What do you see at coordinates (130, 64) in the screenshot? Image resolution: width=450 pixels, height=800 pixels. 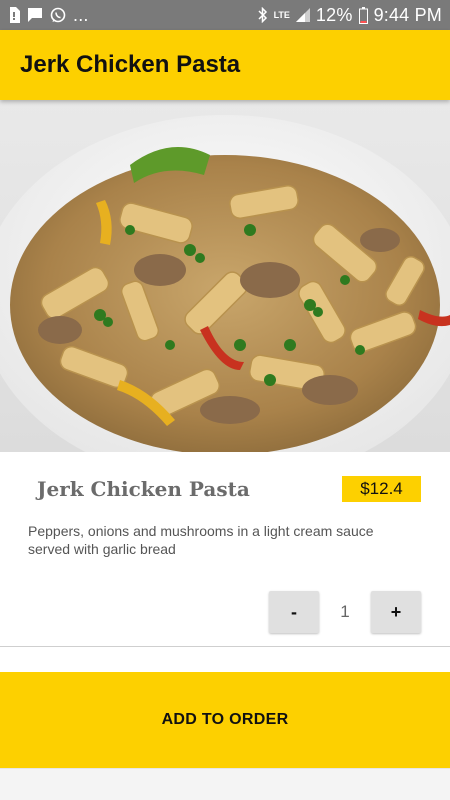 I see `page-title: Jerk Chicken Pasta` at bounding box center [130, 64].